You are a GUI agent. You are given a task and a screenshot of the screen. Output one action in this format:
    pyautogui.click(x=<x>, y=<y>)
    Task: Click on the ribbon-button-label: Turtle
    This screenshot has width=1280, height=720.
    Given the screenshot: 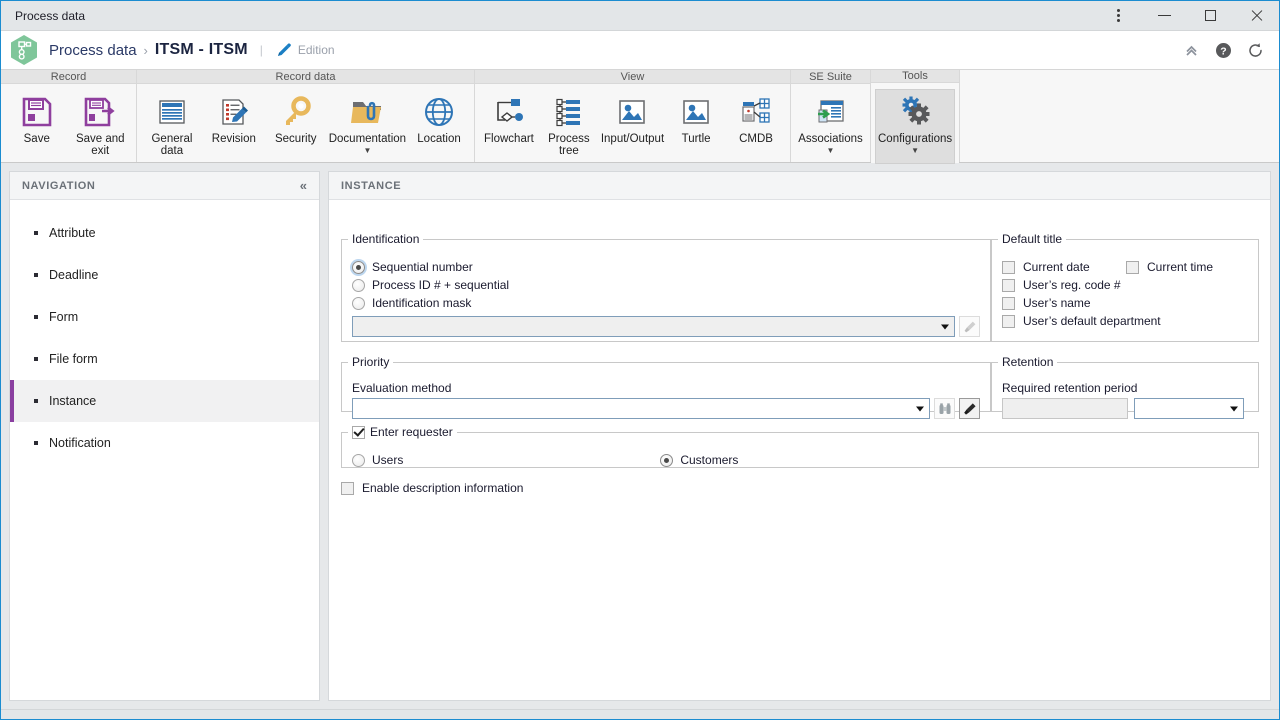 What is the action you would take?
    pyautogui.click(x=696, y=139)
    